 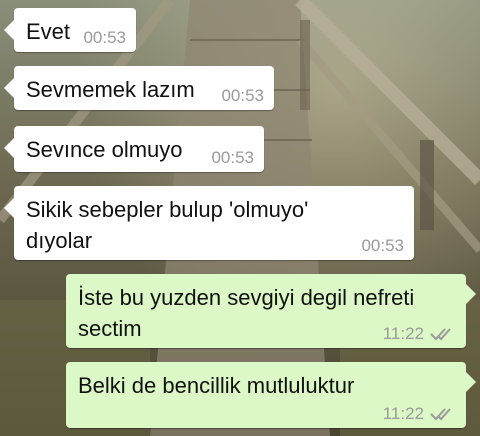 I want to click on message-text: Sevmemek lazım, so click(x=110, y=89).